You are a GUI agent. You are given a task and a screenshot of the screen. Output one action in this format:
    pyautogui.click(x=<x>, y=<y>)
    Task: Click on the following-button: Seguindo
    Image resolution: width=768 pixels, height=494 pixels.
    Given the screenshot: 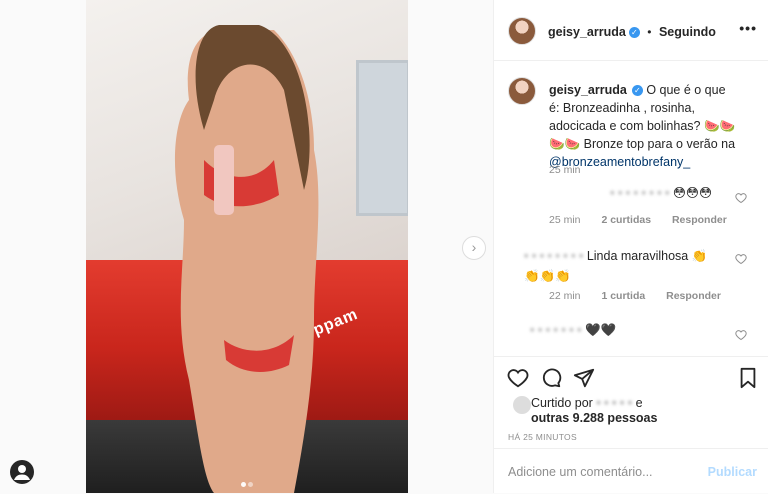 What is the action you would take?
    pyautogui.click(x=687, y=32)
    